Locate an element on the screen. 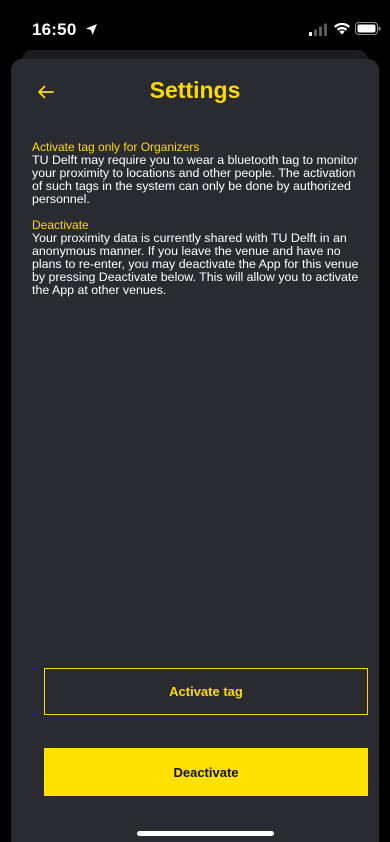 Image resolution: width=390 pixels, height=842 pixels. activate-tag-button: Activate tag is located at coordinates (206, 691).